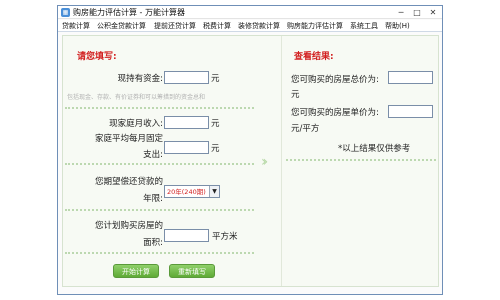 Image resolution: width=500 pixels, height=300 pixels. What do you see at coordinates (97, 57) in the screenshot?
I see `input-section-title: 请您填写:` at bounding box center [97, 57].